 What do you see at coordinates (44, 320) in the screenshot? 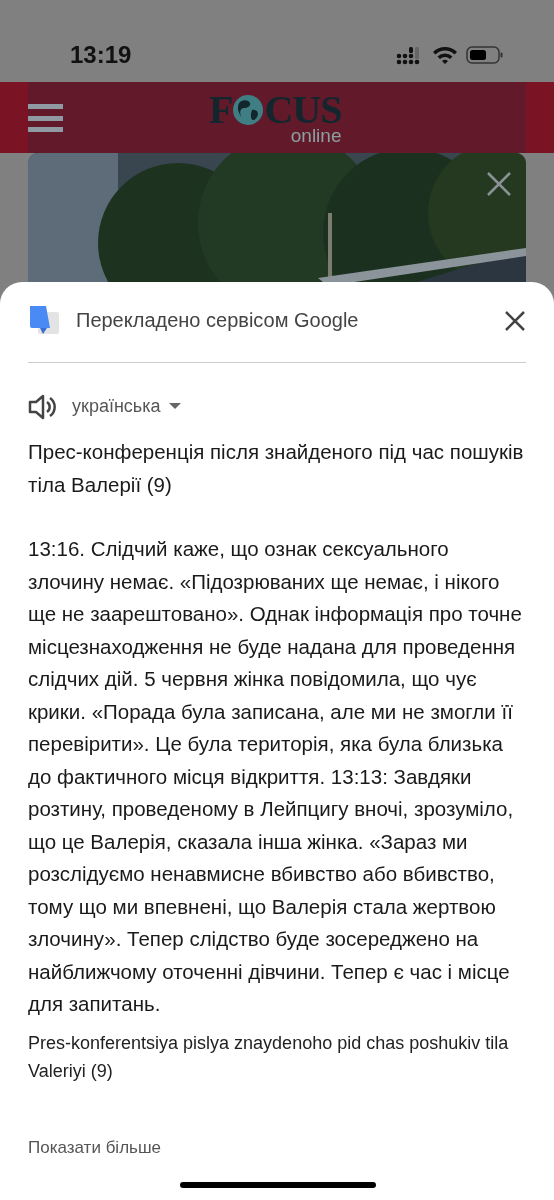
I see `translate-icon` at bounding box center [44, 320].